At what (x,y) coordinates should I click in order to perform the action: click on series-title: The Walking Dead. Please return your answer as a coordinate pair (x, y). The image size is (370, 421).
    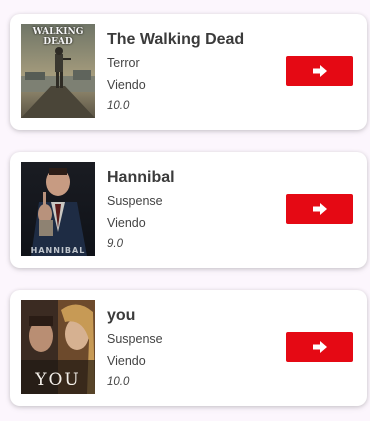
    Looking at the image, I should click on (176, 39).